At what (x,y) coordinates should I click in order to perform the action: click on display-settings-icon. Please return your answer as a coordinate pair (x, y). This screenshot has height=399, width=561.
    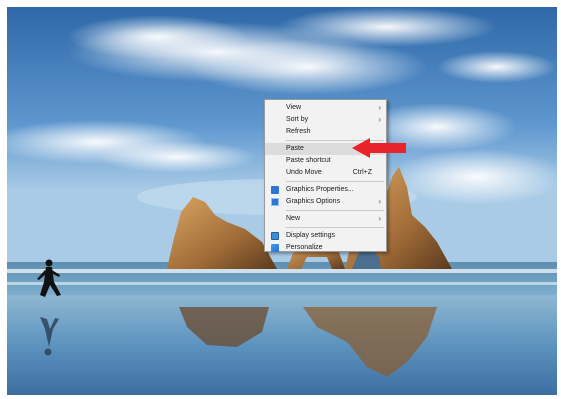
    Looking at the image, I should click on (275, 236).